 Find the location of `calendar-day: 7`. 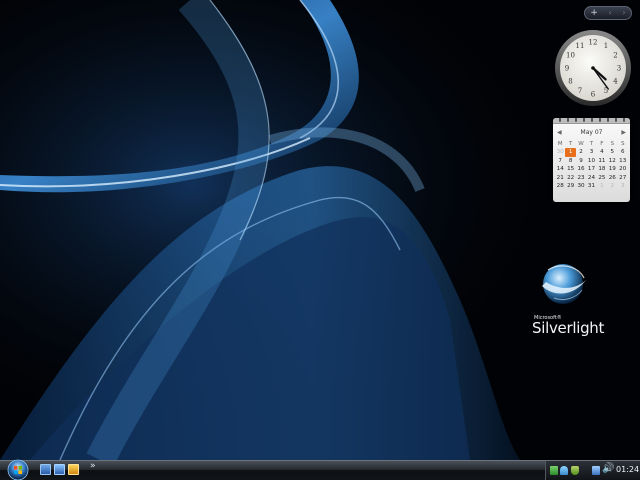

calendar-day: 7 is located at coordinates (560, 161).